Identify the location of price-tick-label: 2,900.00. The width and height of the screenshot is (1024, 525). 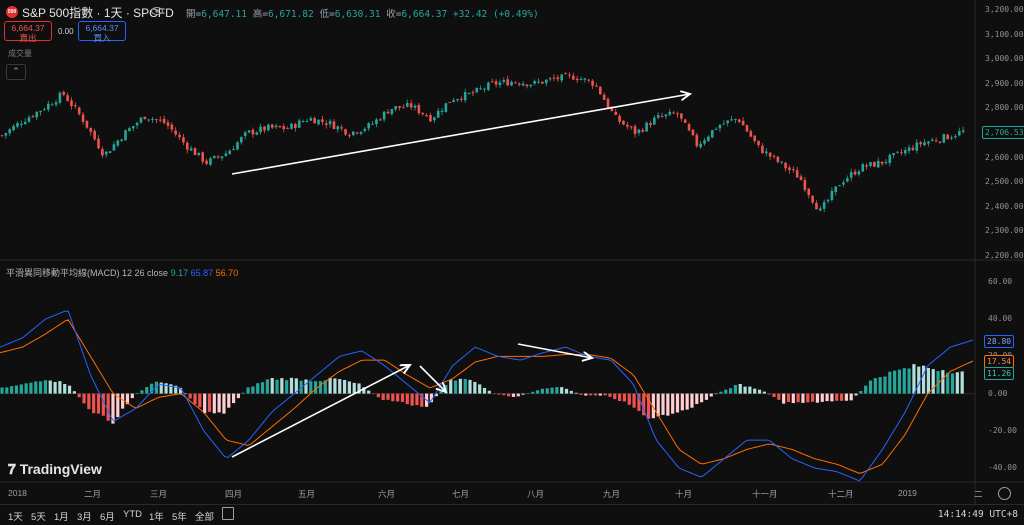
(1004, 83).